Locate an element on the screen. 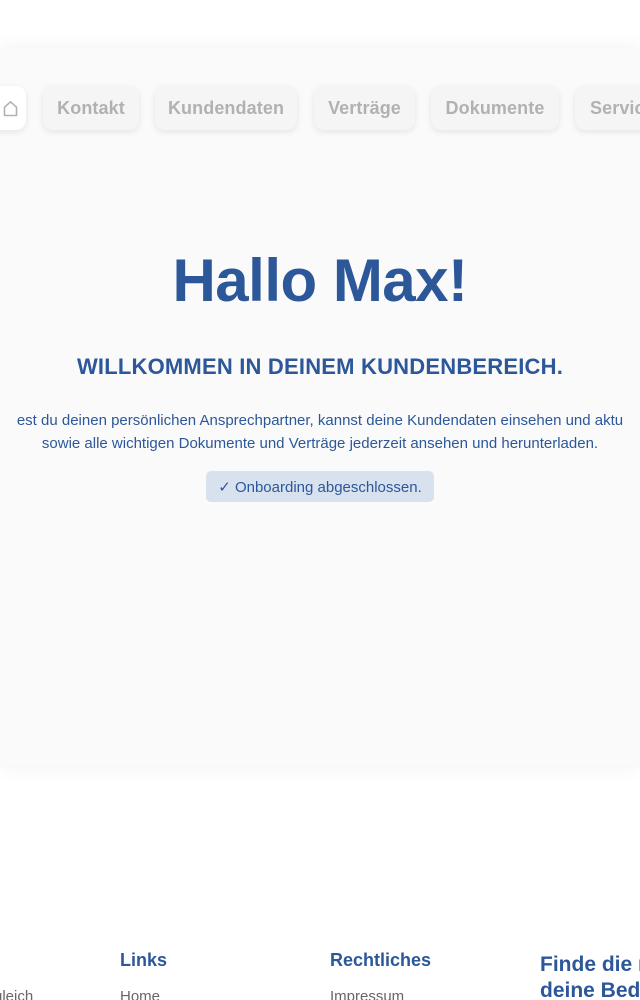 Image resolution: width=640 pixels, height=1000 pixels. nav-tab-vertraege: Verträge is located at coordinates (364, 108).